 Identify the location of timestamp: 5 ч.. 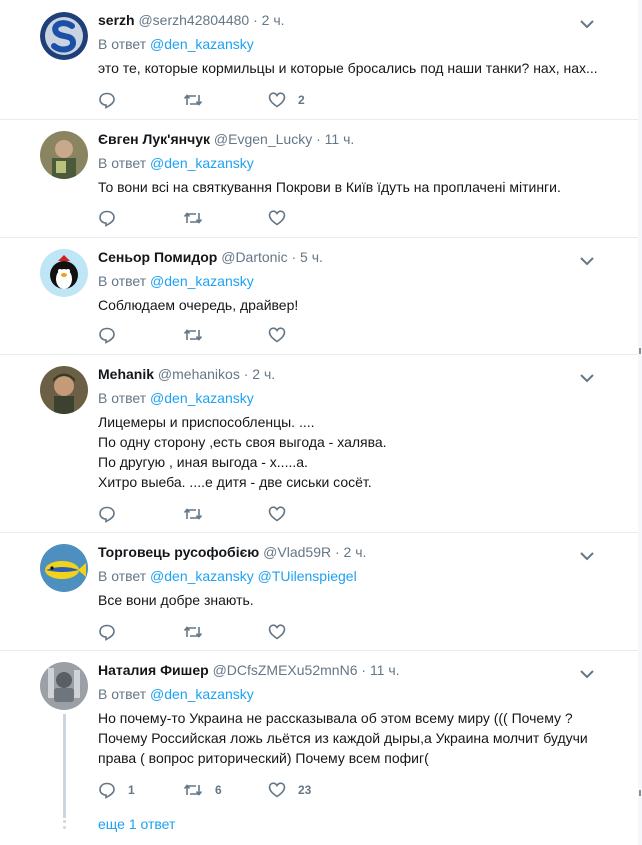
(311, 257).